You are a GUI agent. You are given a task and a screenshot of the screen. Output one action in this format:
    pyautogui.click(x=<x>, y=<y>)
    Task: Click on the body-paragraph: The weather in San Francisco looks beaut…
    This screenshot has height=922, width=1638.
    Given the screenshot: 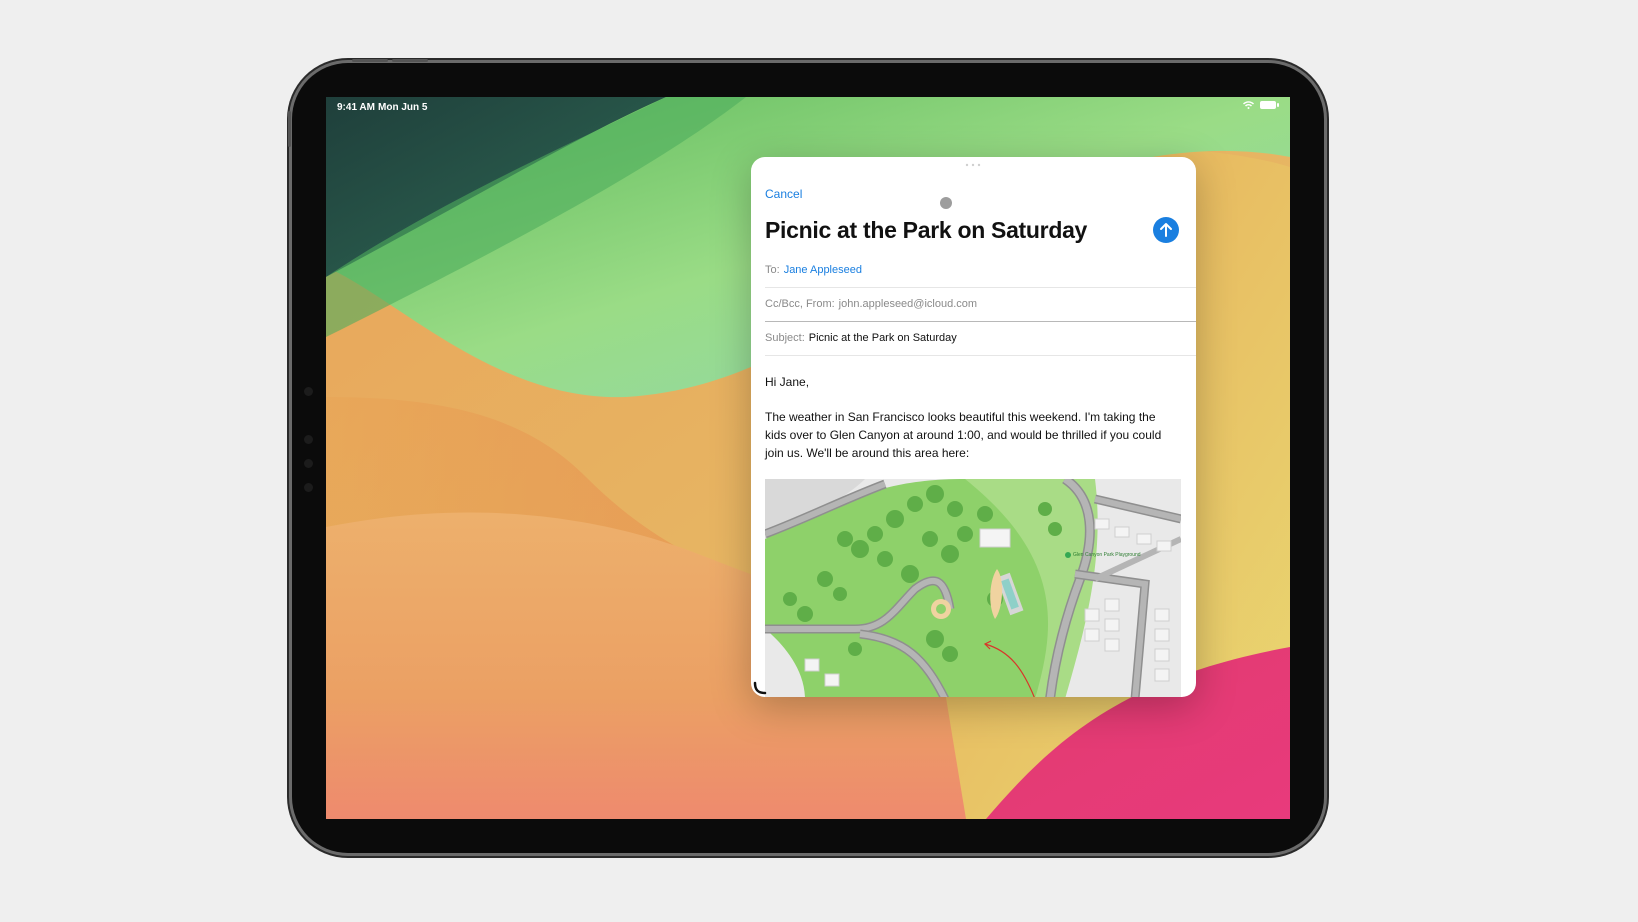 What is the action you would take?
    pyautogui.click(x=963, y=435)
    